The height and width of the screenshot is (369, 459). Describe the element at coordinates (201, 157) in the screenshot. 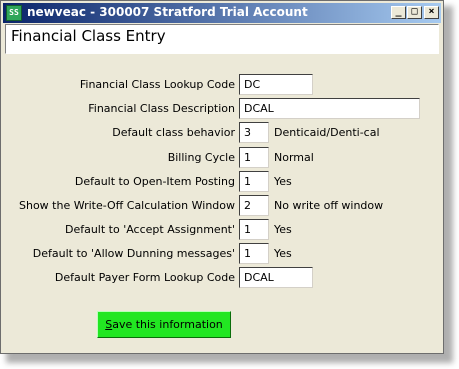

I see `billing-cycle-label: Billing Cycle` at that location.